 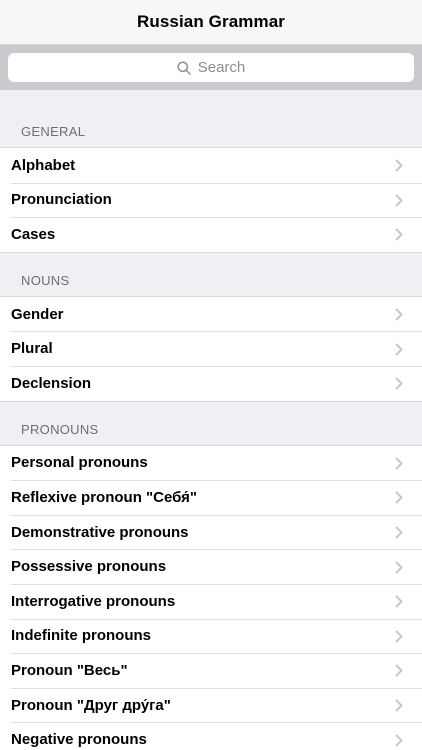 What do you see at coordinates (211, 670) in the screenshot?
I see `list-item-pronoun-ves: Pronoun "Весь"` at bounding box center [211, 670].